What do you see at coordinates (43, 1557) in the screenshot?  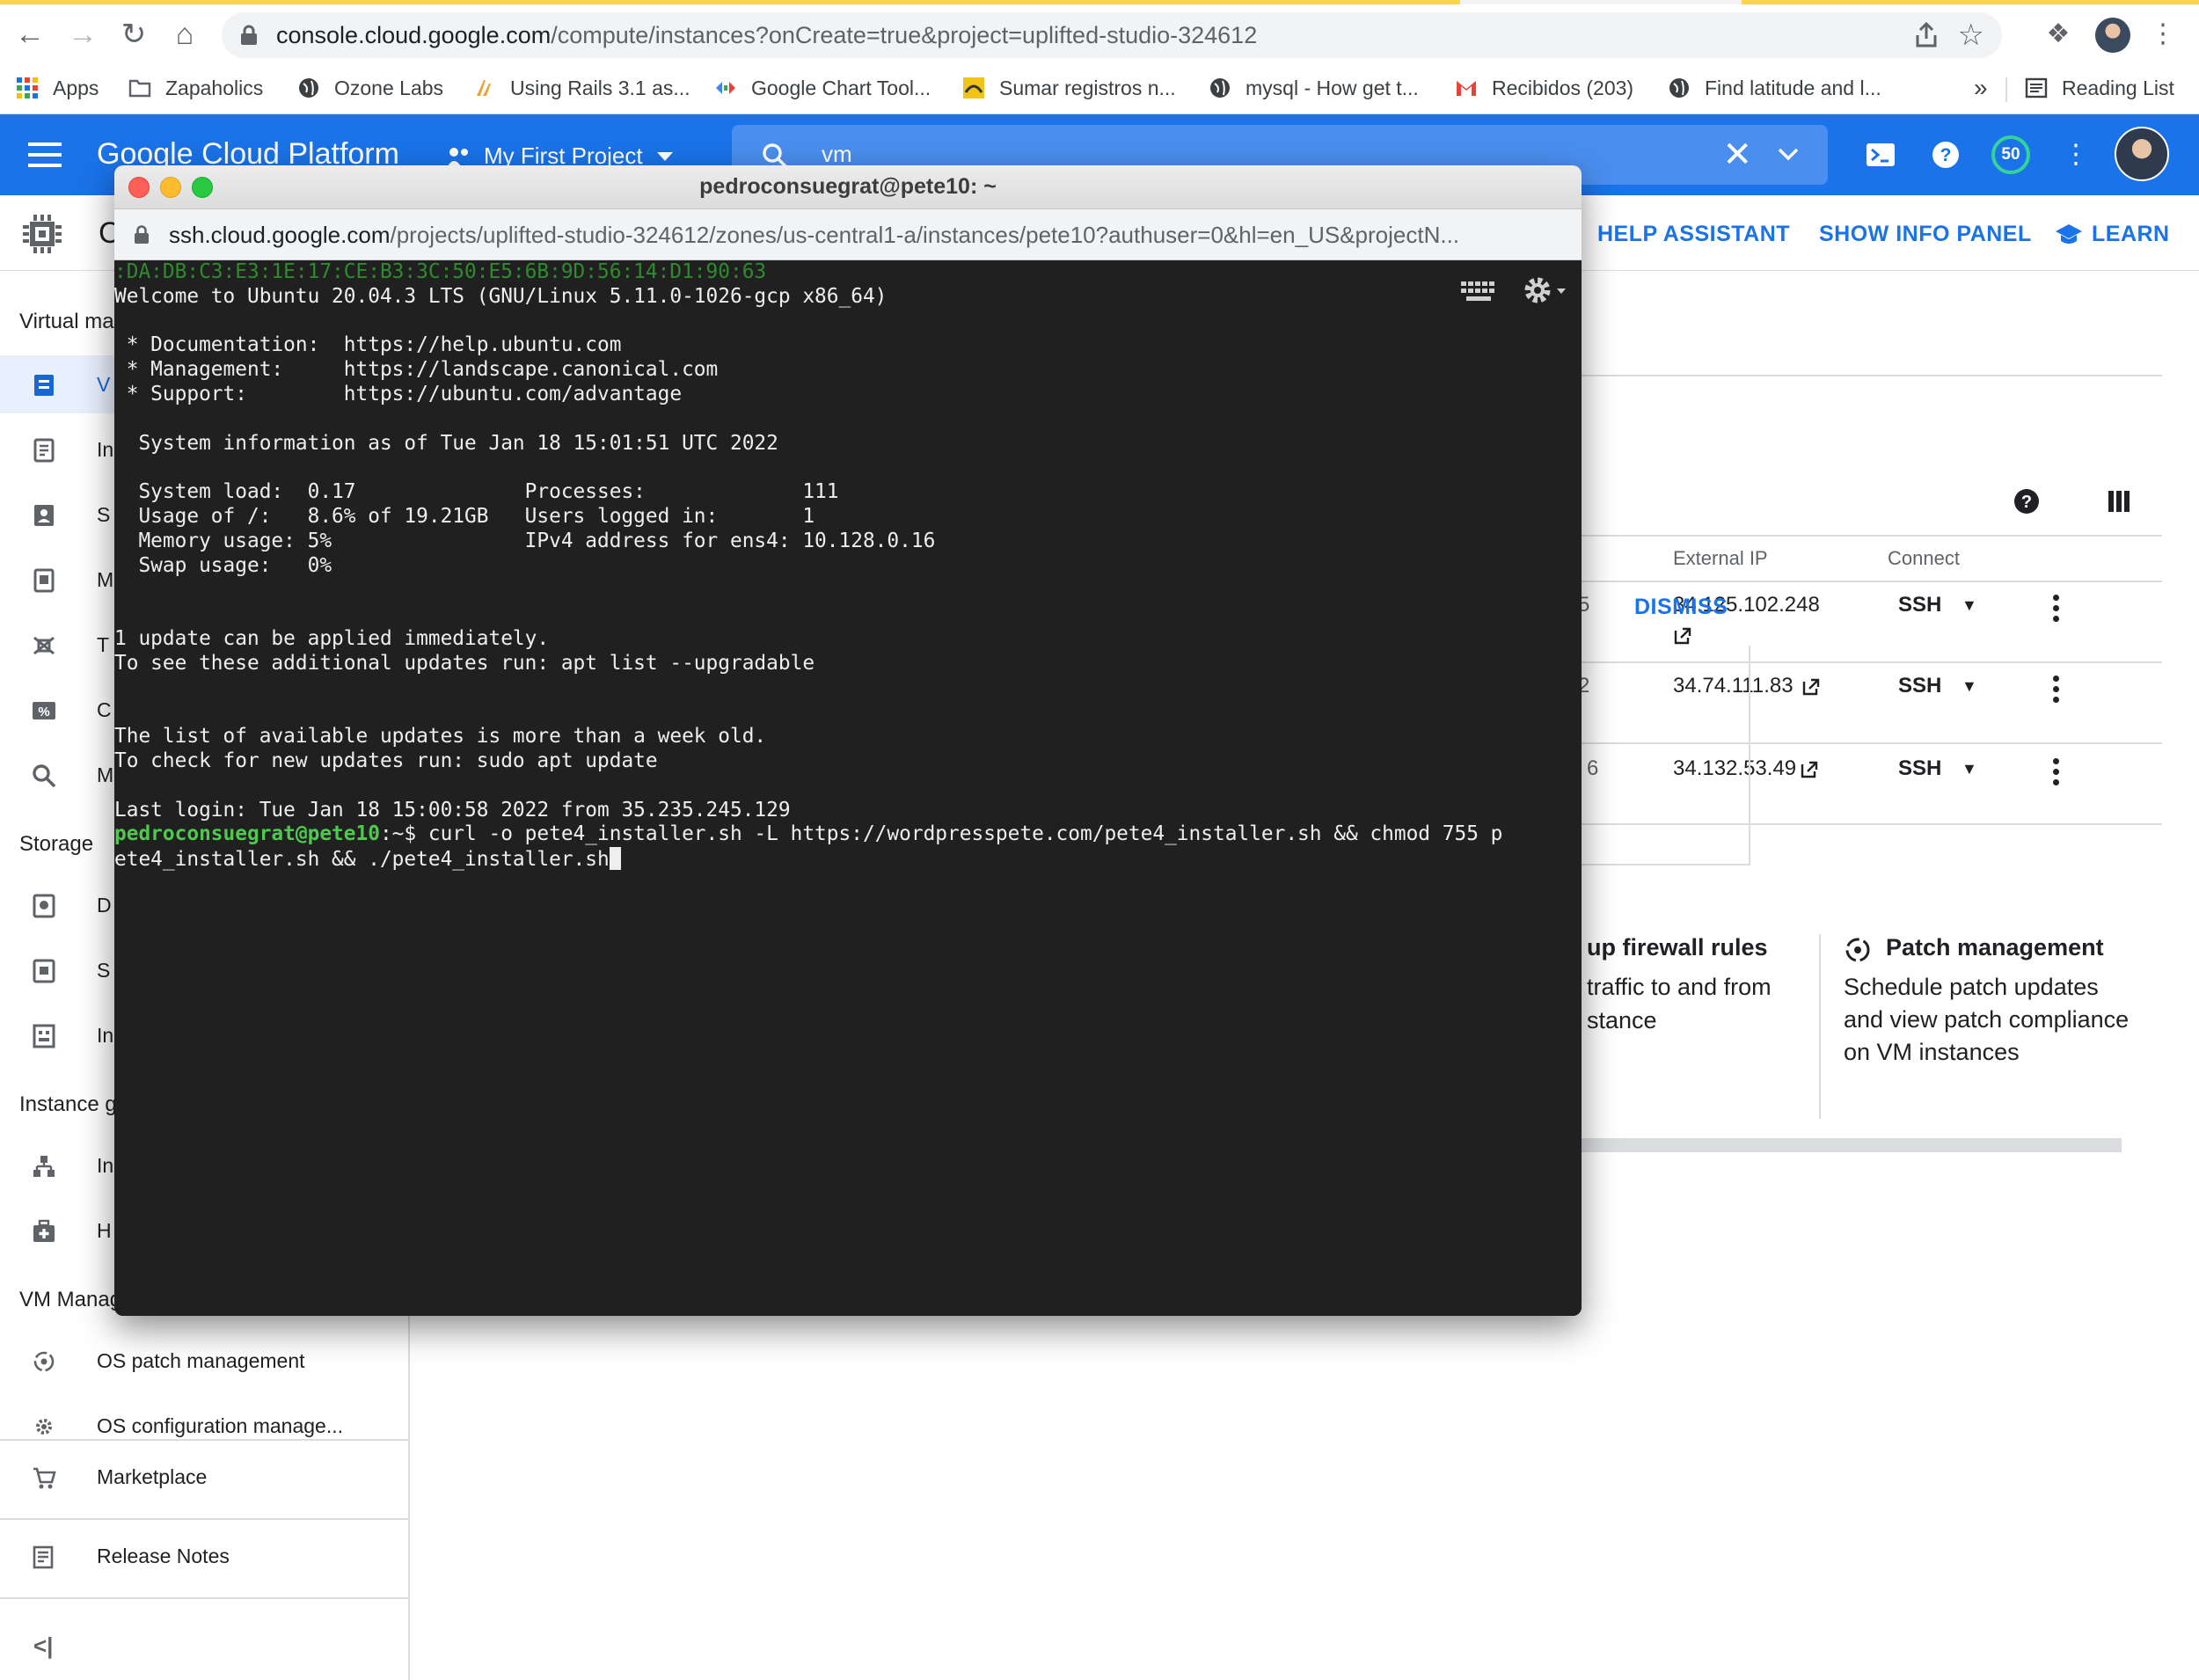 I see `release-notes-icon` at bounding box center [43, 1557].